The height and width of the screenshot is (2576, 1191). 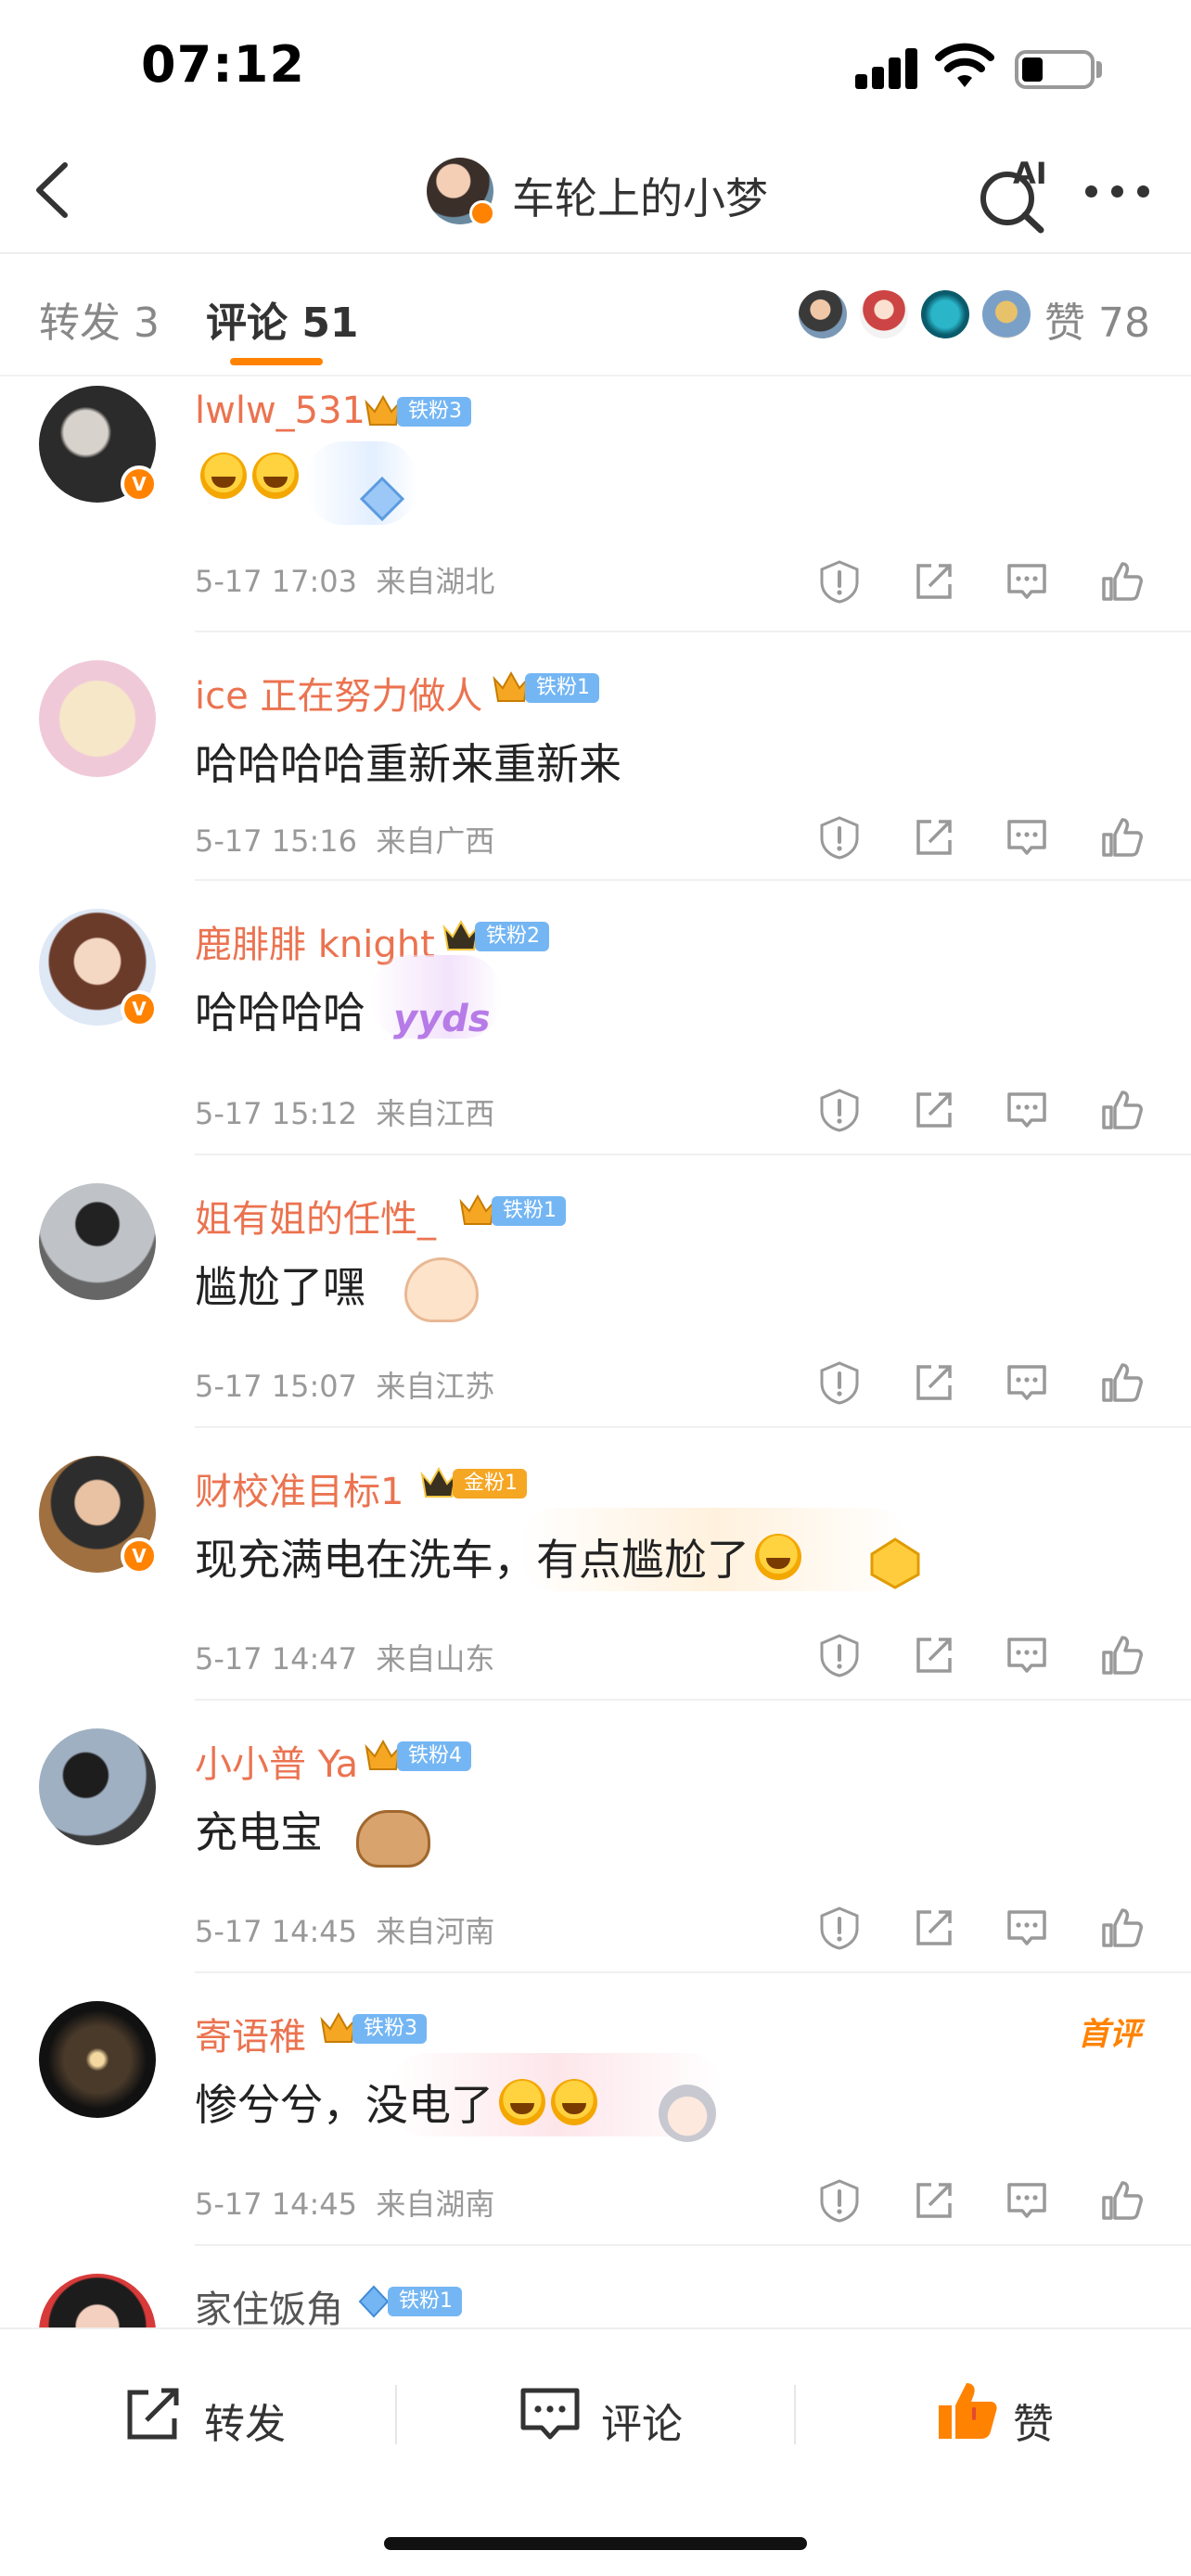 I want to click on comment-location: 来自湖北, so click(x=436, y=581).